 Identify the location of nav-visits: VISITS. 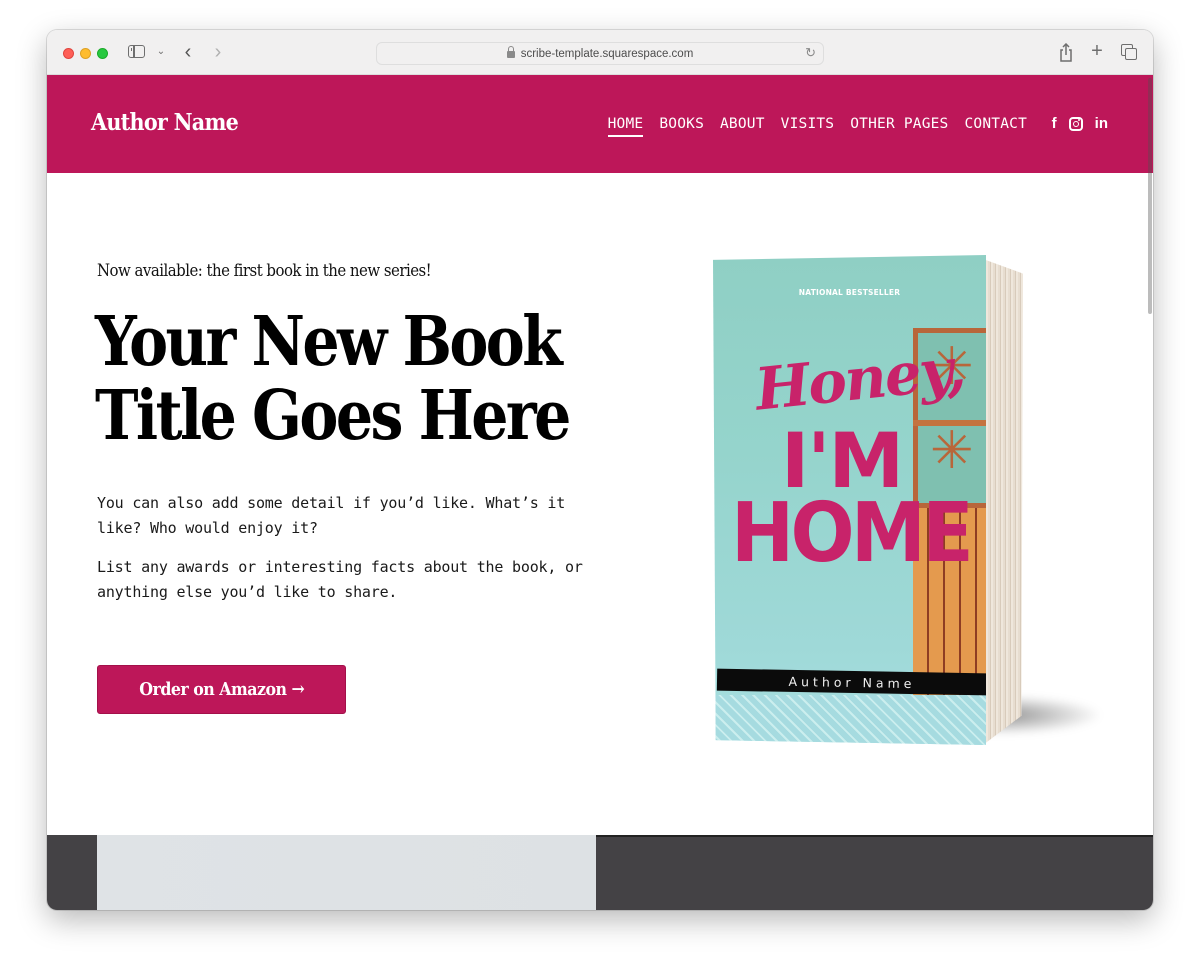
(808, 124).